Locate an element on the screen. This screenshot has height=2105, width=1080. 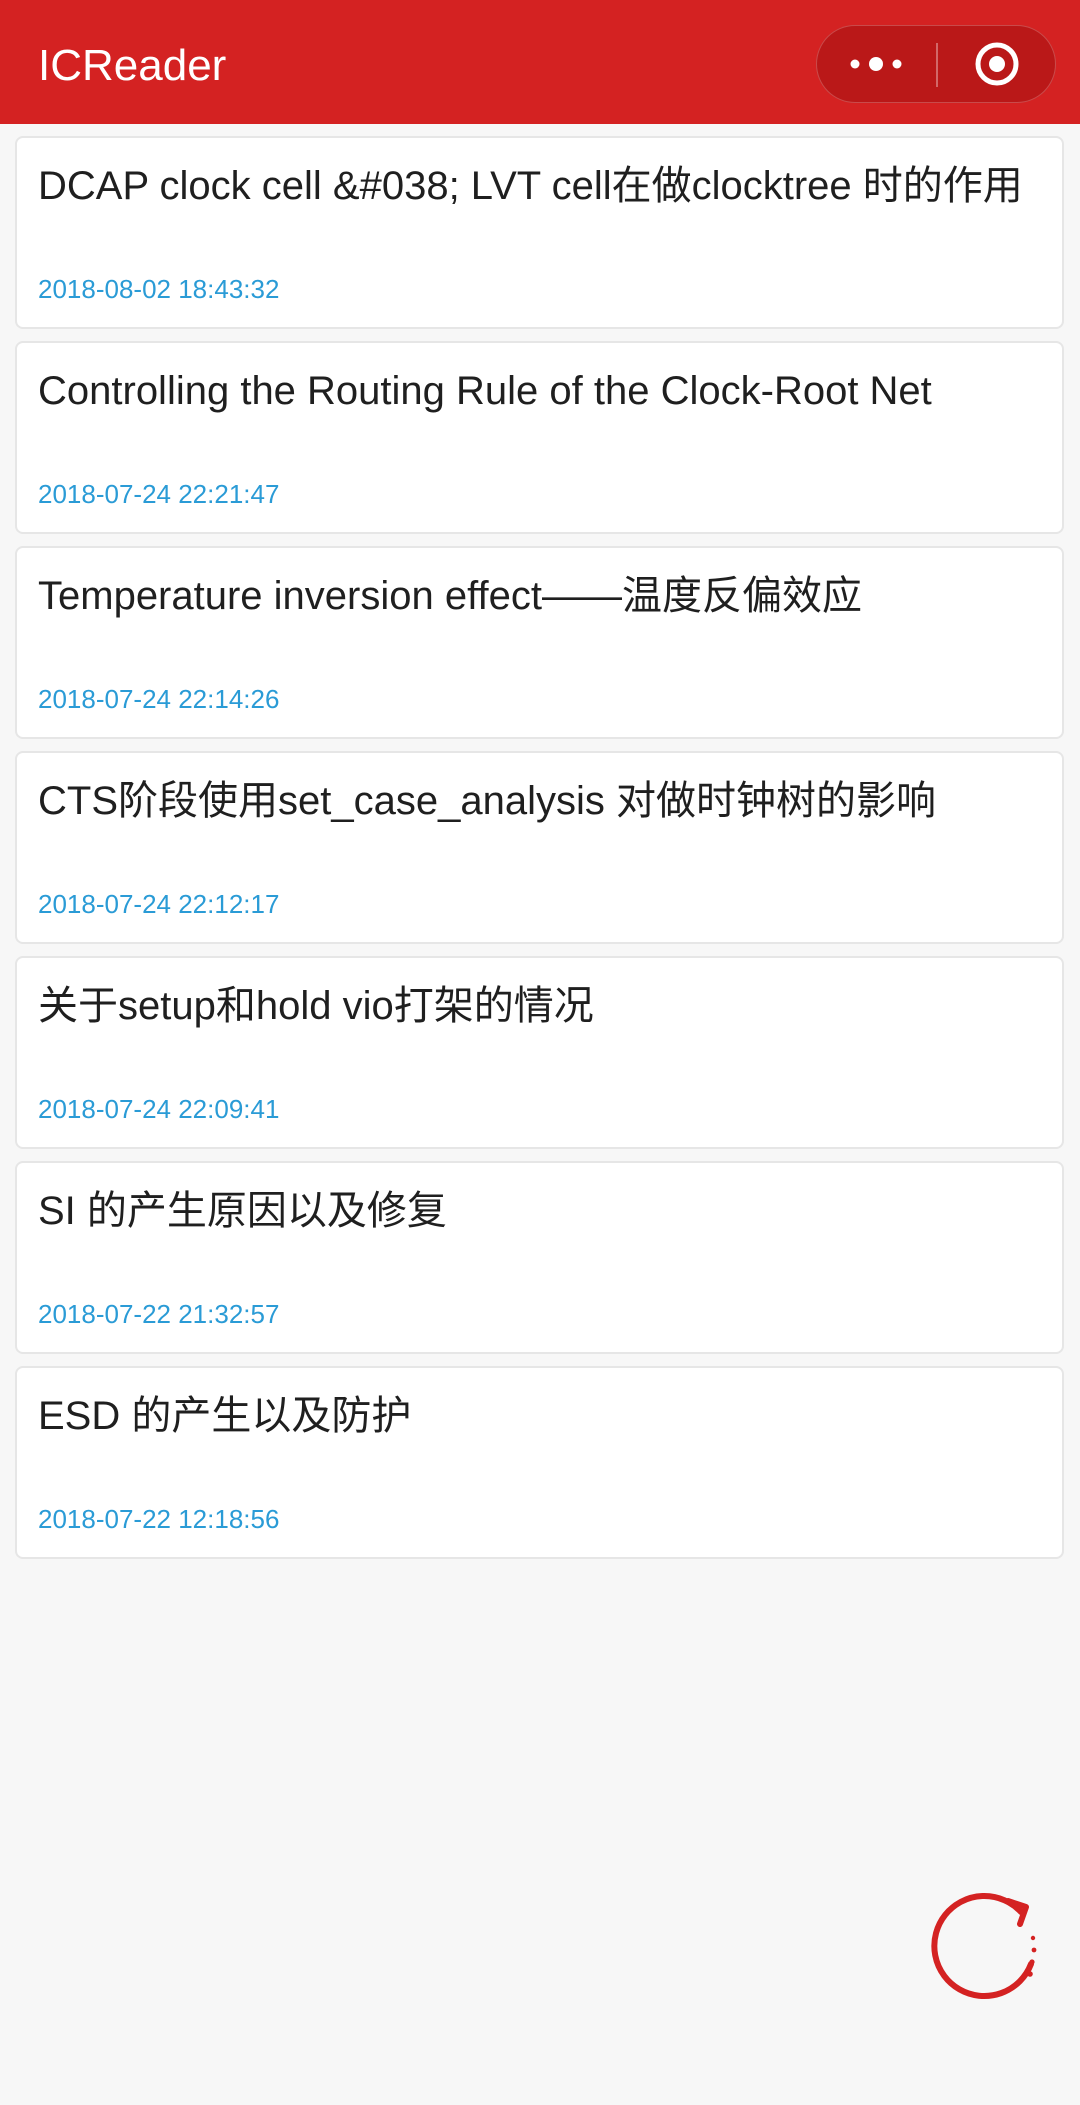
refresh-icon is located at coordinates (984, 1946).